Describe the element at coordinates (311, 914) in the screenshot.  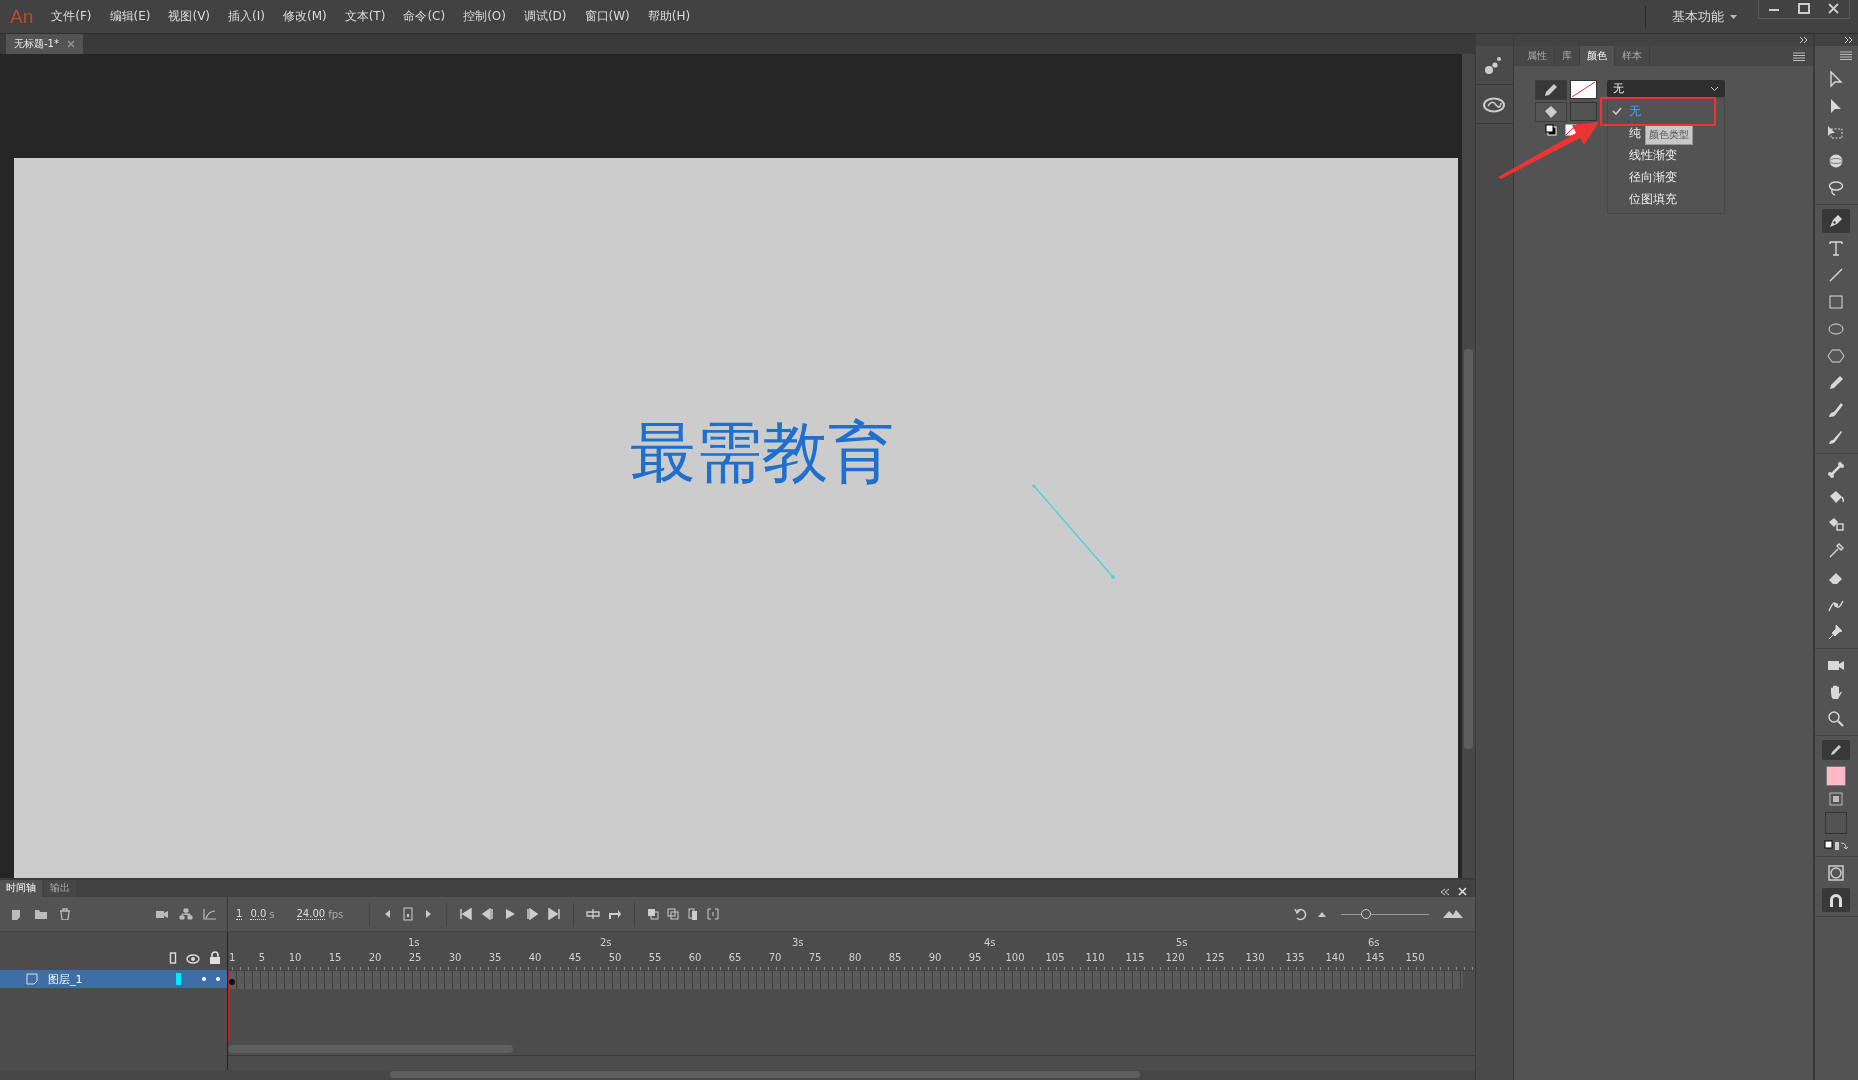
I see `frame-rate: 24.00` at that location.